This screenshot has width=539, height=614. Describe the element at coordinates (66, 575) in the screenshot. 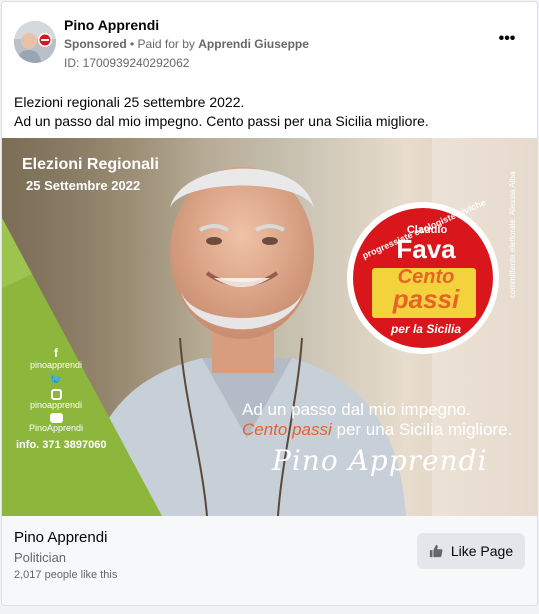

I see `footer-likes-count: 2,017 people like this` at that location.